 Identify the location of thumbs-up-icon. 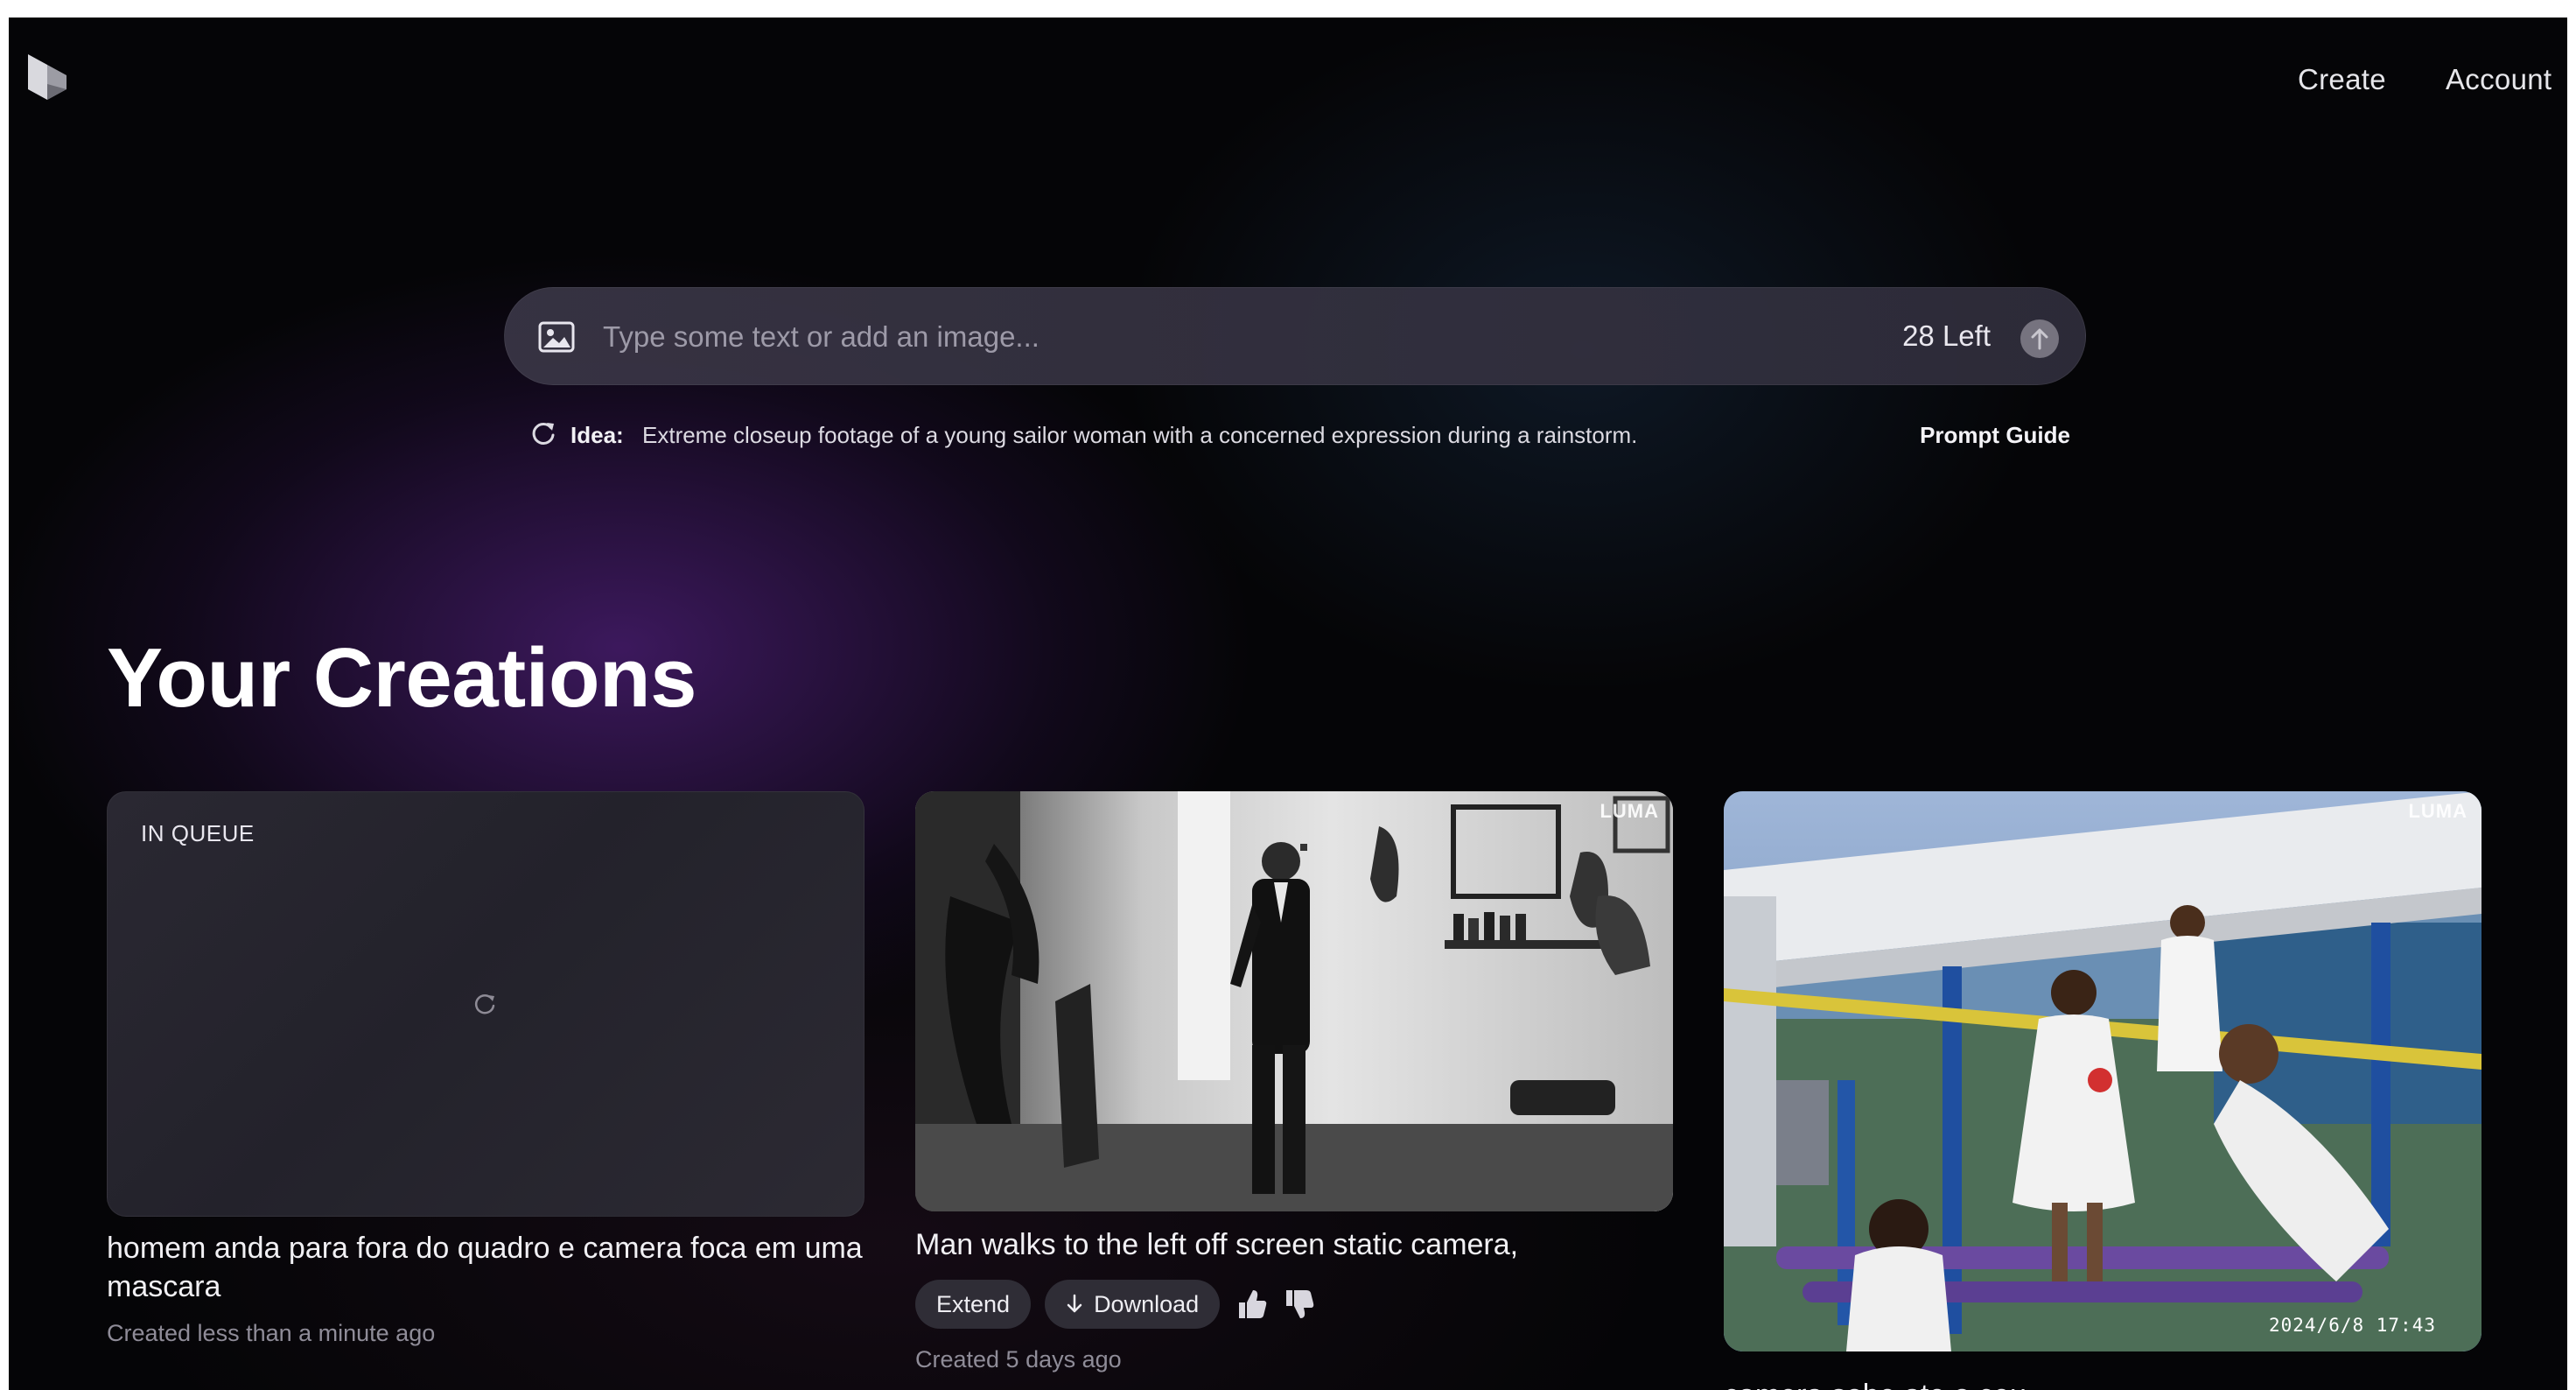
(1251, 1305).